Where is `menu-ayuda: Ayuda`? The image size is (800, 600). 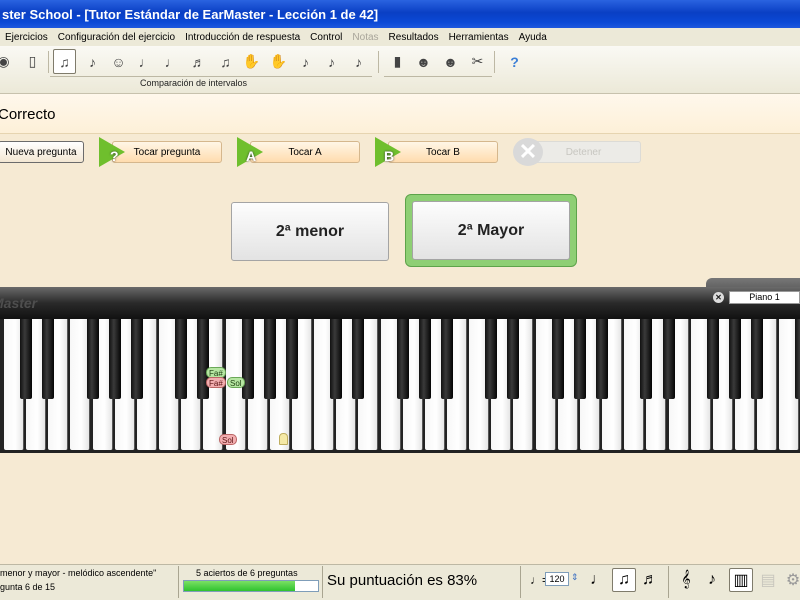
menu-ayuda: Ayuda is located at coordinates (533, 37).